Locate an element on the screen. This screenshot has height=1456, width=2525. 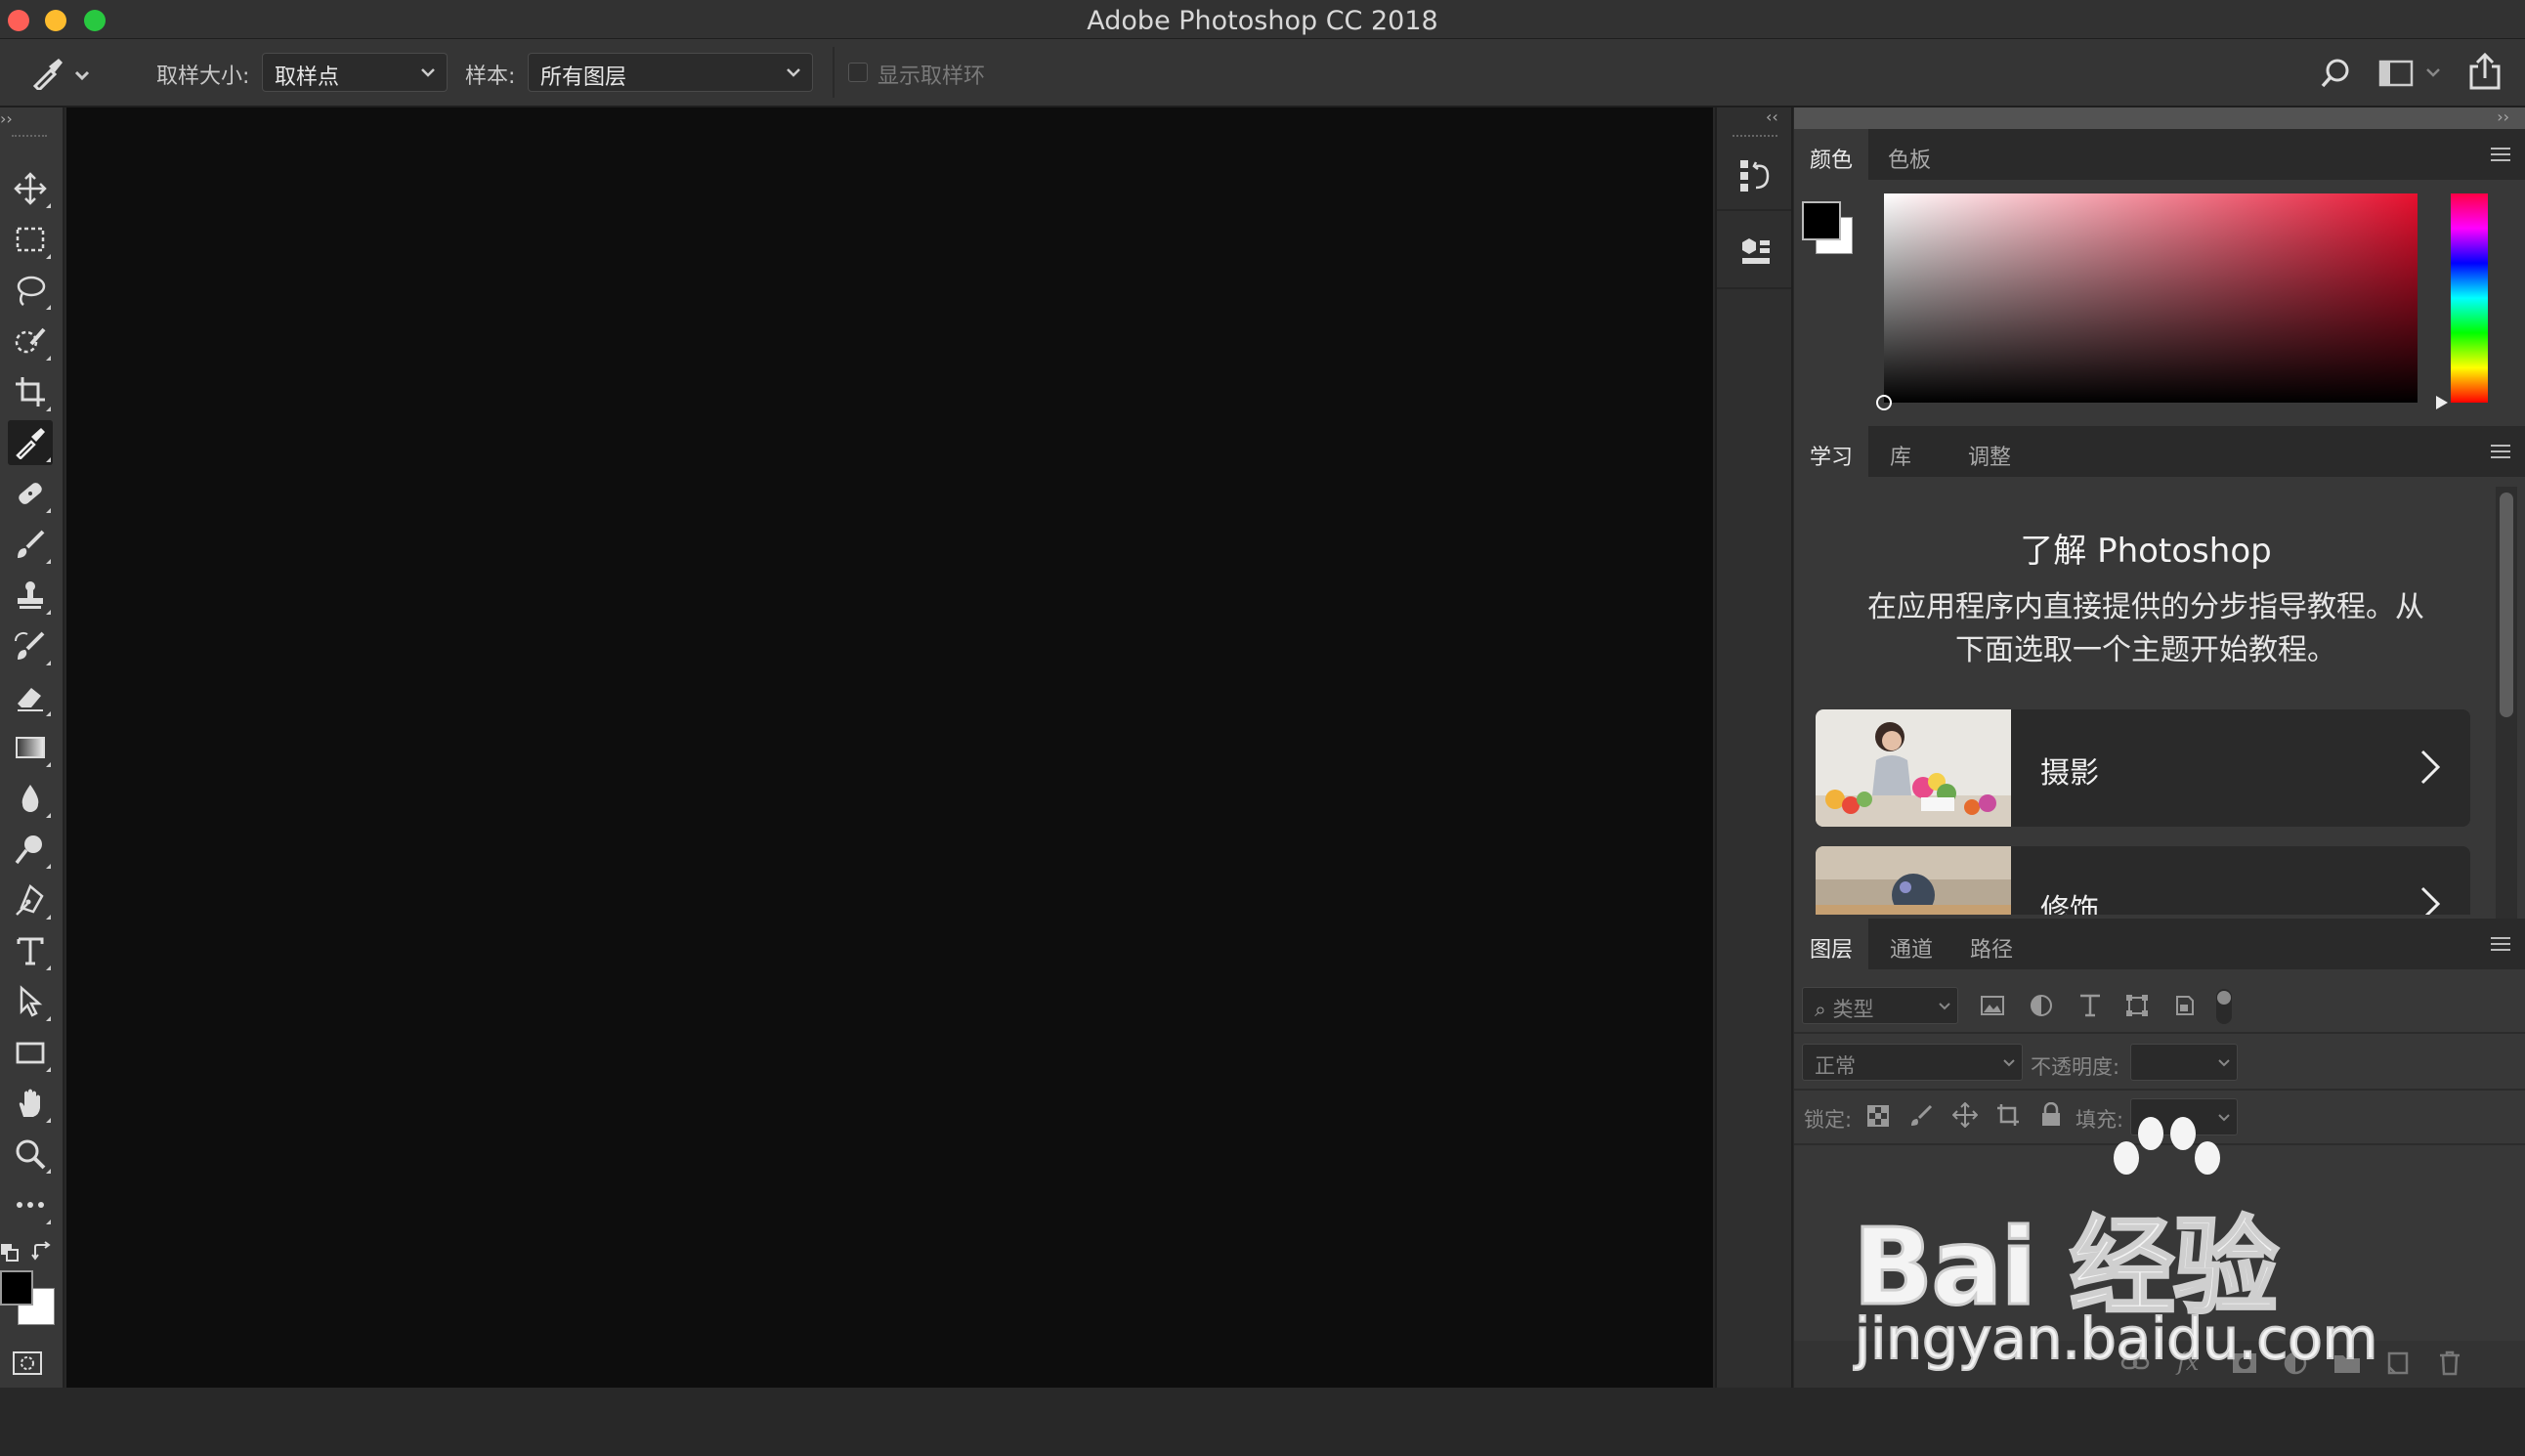
stamp-icon is located at coordinates (30, 595).